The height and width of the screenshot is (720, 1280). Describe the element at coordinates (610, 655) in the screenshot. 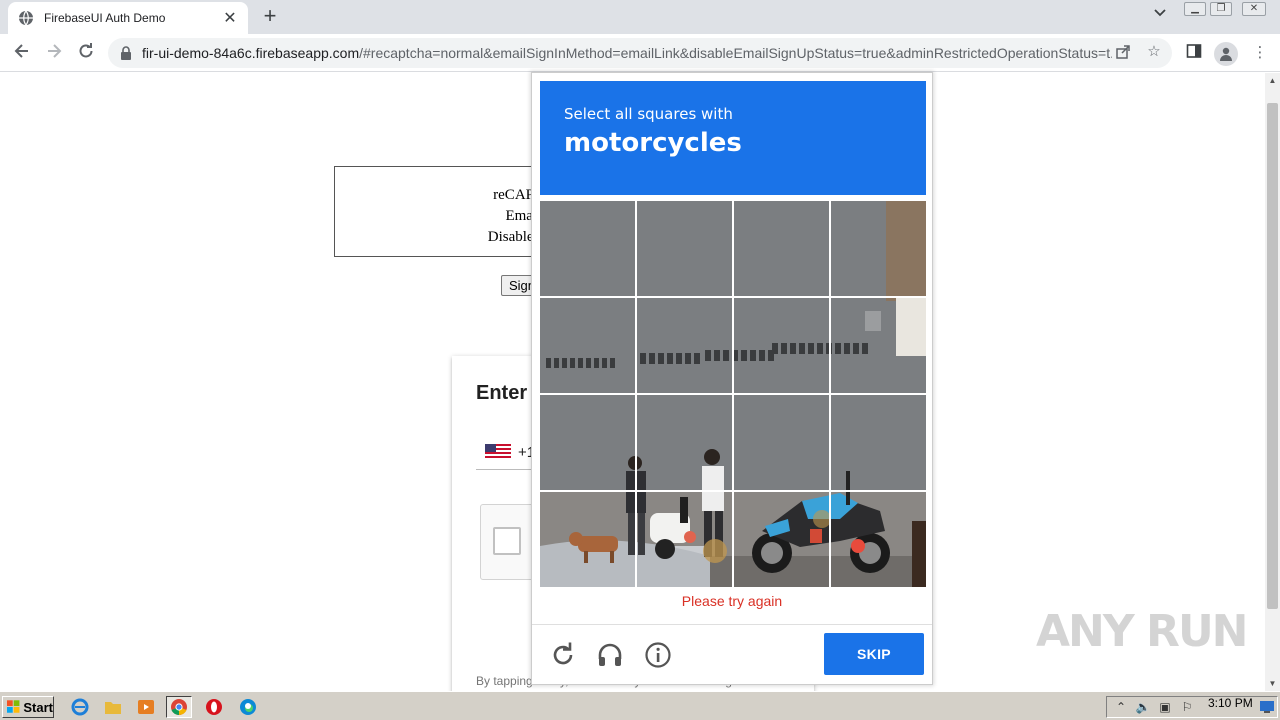

I see `audio-challenge-icon` at that location.